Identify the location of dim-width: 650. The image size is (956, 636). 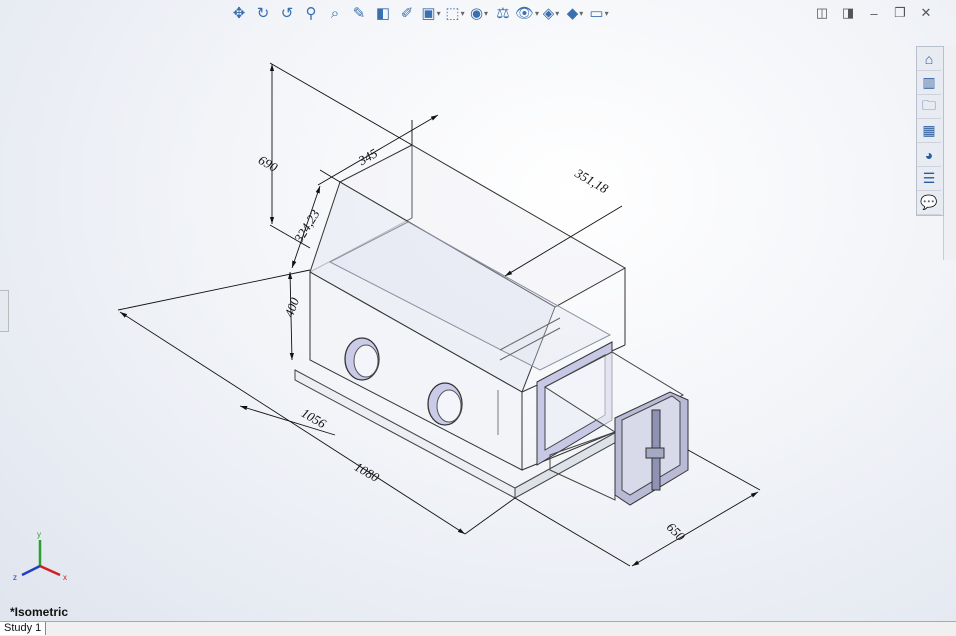
(676, 531).